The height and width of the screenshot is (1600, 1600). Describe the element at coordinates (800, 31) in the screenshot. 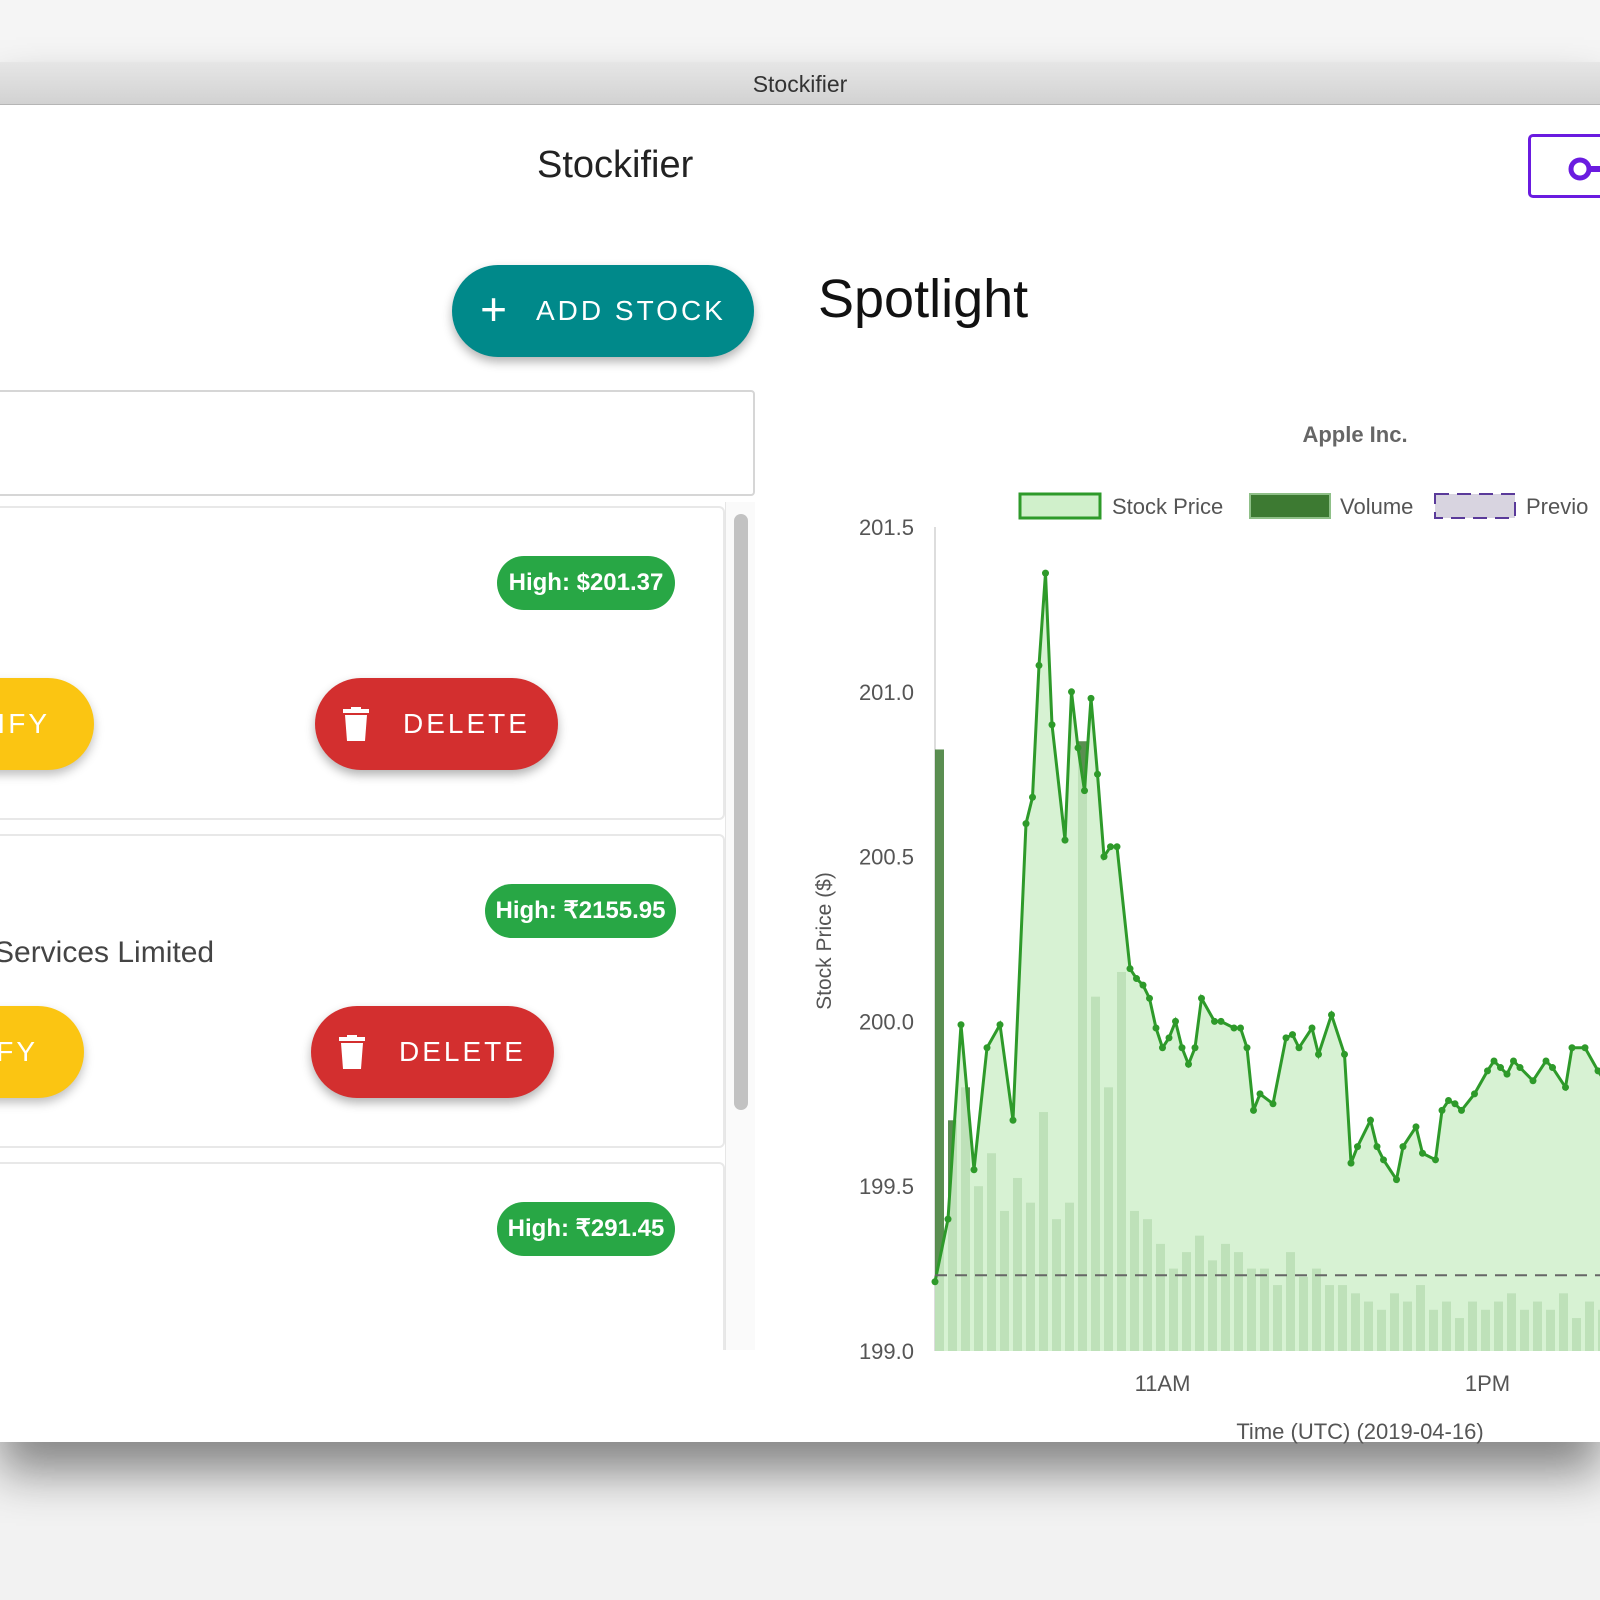

I see `desktop-background` at that location.